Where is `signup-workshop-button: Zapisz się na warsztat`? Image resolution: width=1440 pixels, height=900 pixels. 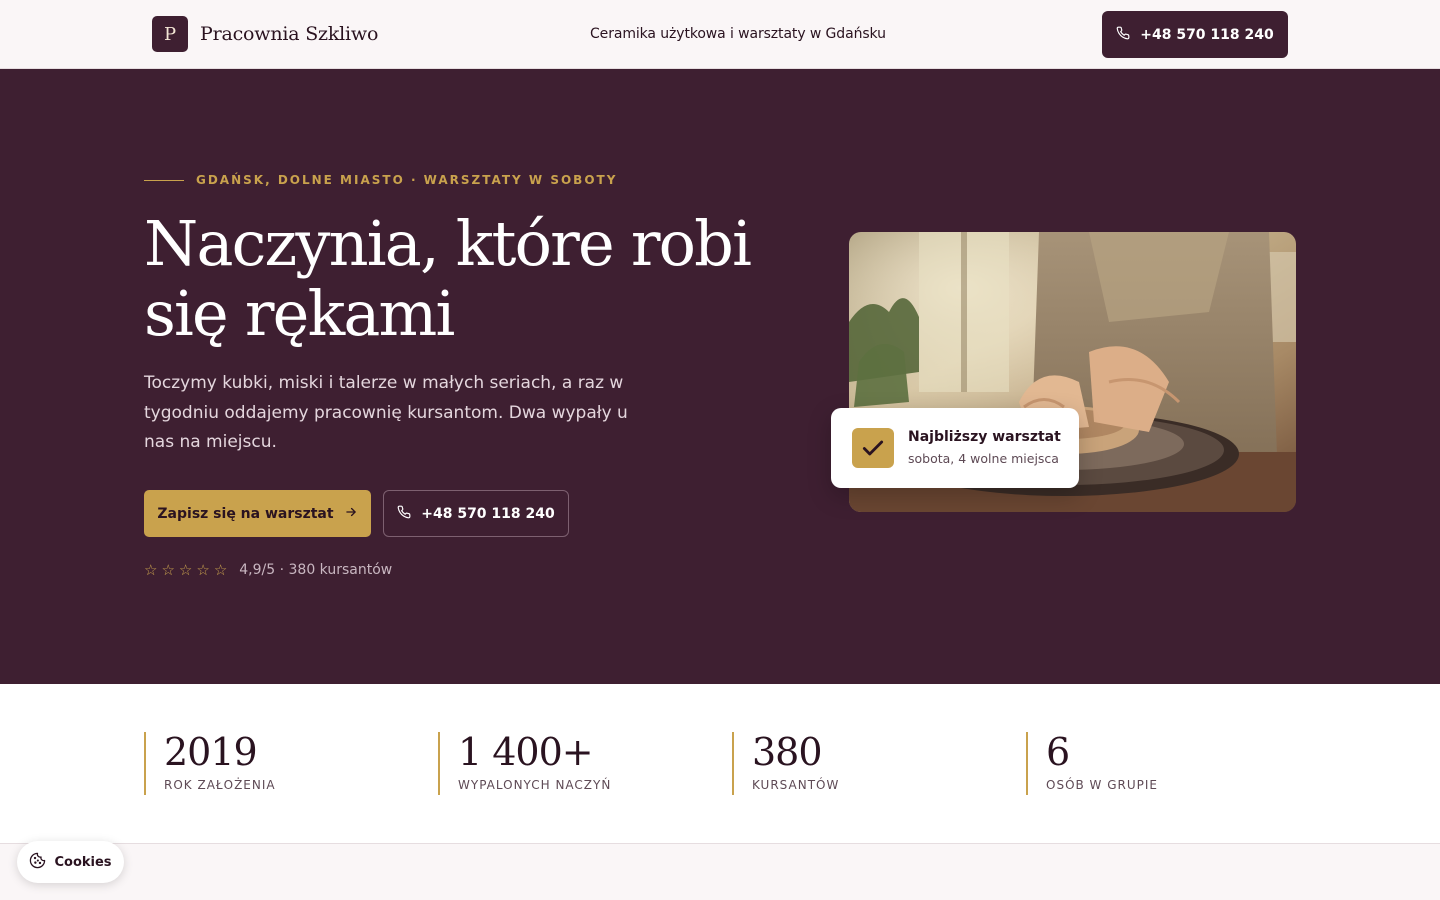 signup-workshop-button: Zapisz się na warsztat is located at coordinates (257, 513).